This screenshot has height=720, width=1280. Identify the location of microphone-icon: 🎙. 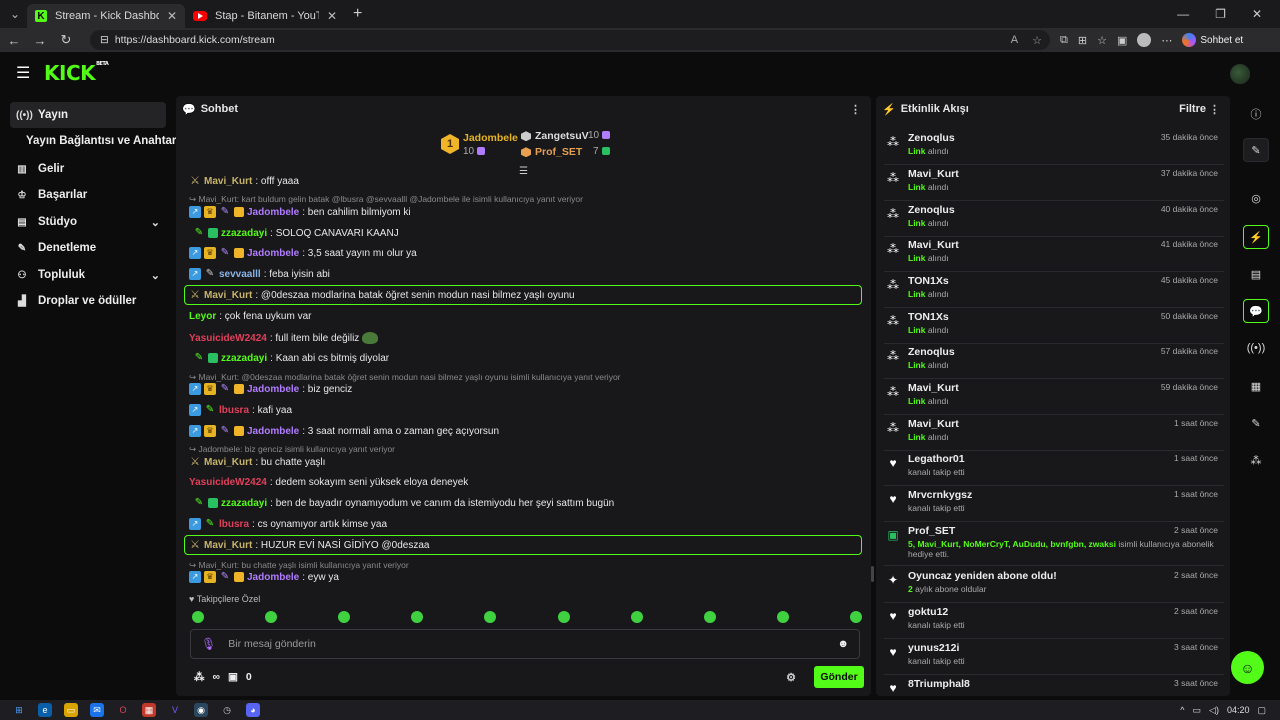
(208, 644).